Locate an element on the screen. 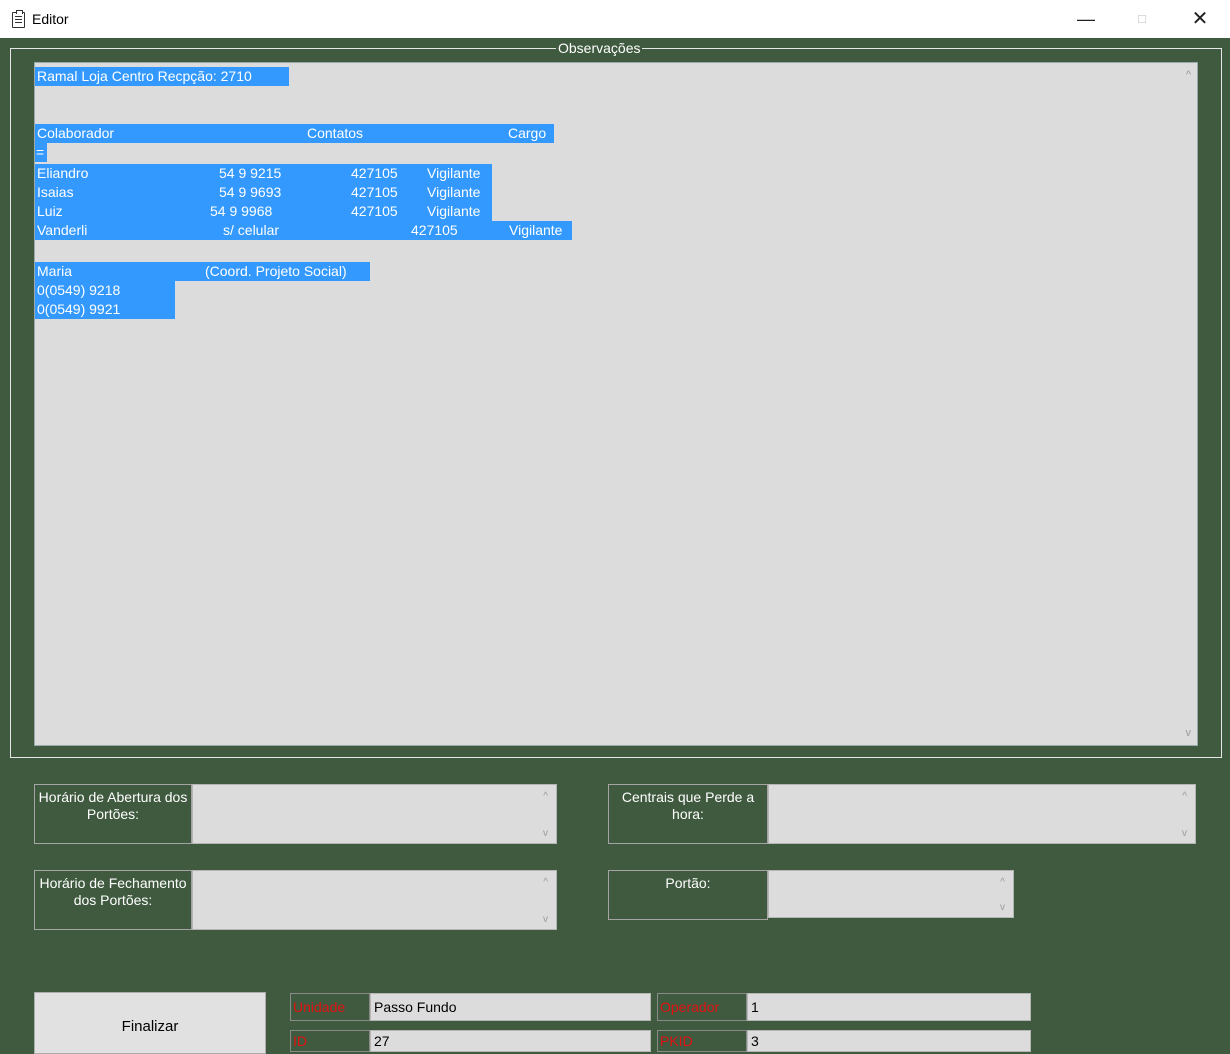 The height and width of the screenshot is (1054, 1230). window-title: Editor is located at coordinates (50, 19).